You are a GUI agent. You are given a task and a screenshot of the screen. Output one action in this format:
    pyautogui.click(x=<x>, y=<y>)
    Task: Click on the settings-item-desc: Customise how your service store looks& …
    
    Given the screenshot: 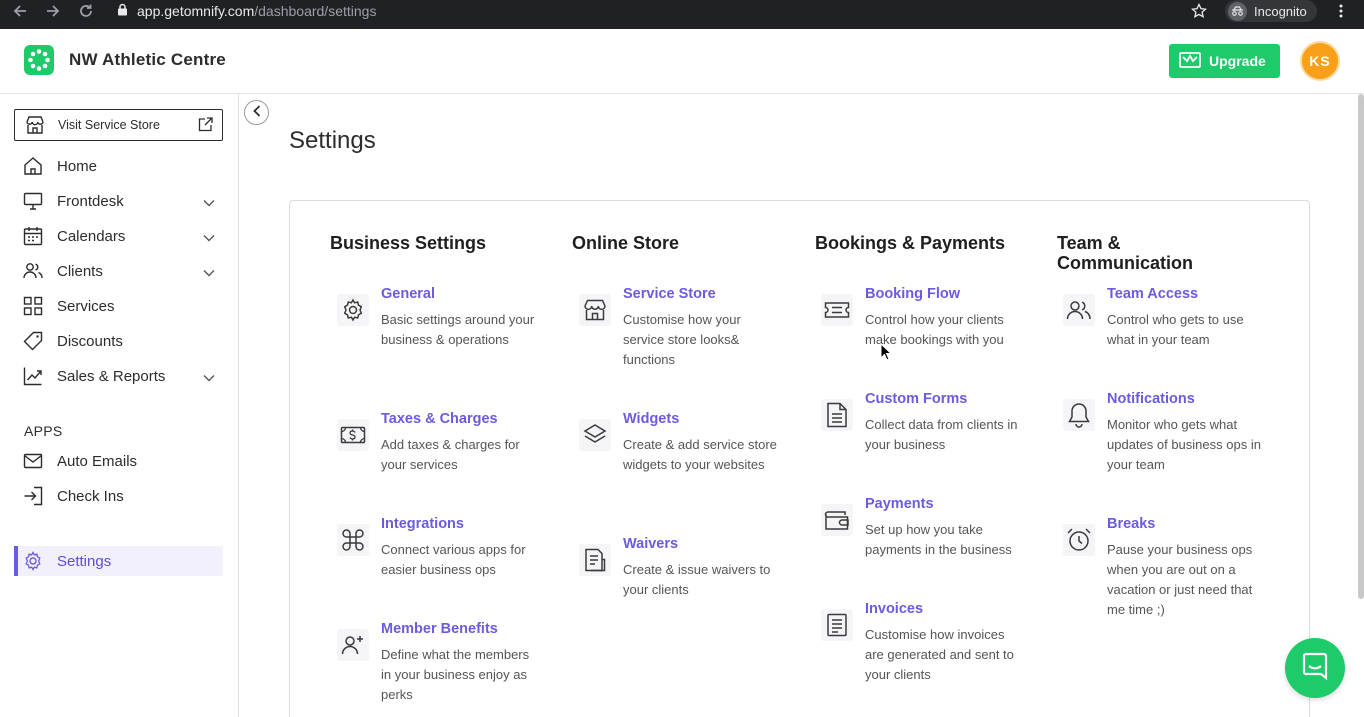 What is the action you would take?
    pyautogui.click(x=682, y=339)
    